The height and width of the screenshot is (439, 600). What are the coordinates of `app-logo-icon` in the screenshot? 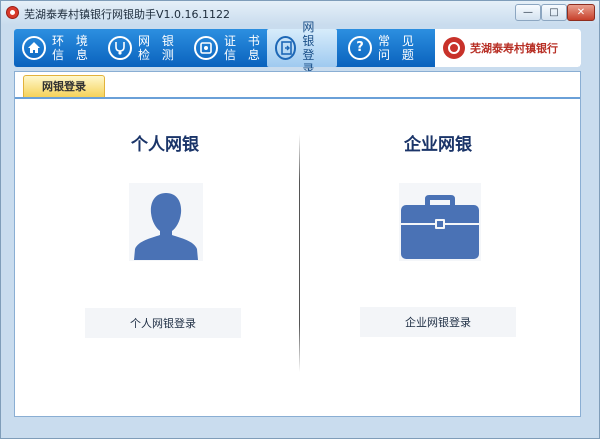 It's located at (12, 12).